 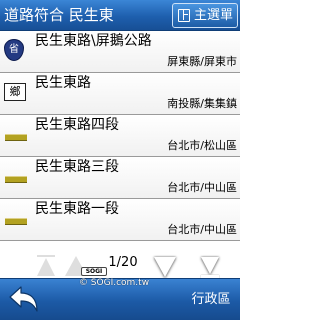 I want to click on last-page-icon, so click(x=210, y=265).